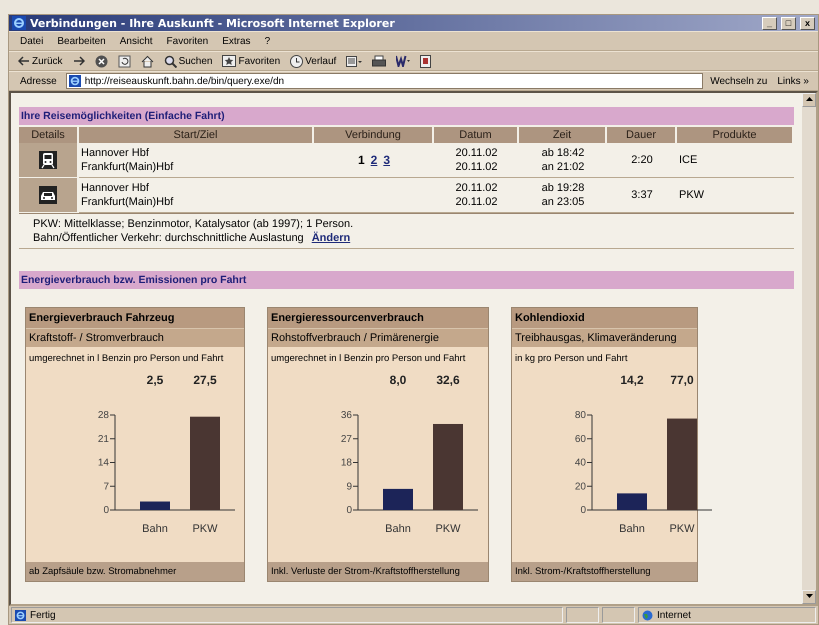 The image size is (819, 625). What do you see at coordinates (251, 61) in the screenshot?
I see `toolbar-button: Favoriten` at bounding box center [251, 61].